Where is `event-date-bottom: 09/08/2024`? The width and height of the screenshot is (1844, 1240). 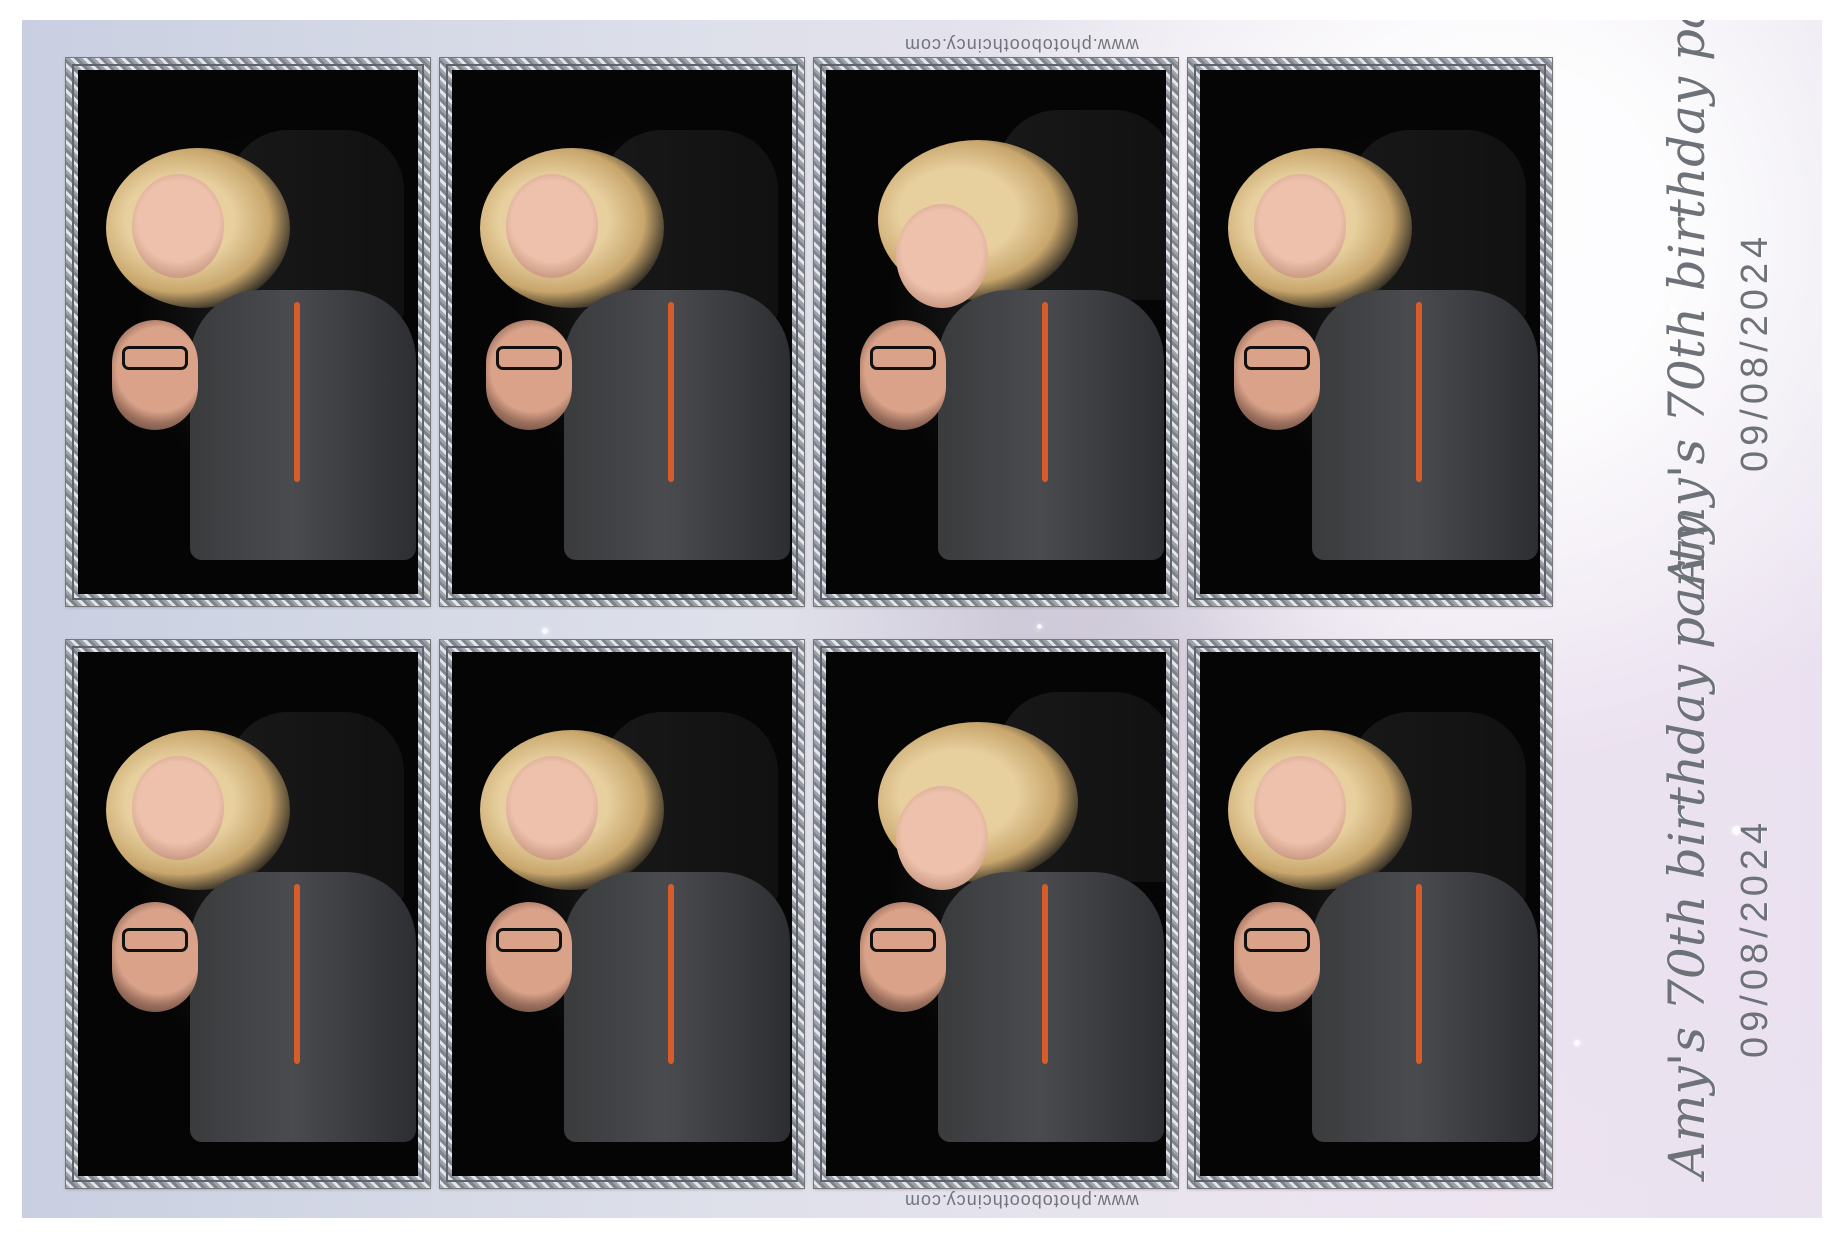 event-date-bottom: 09/08/2024 is located at coordinates (1755, 937).